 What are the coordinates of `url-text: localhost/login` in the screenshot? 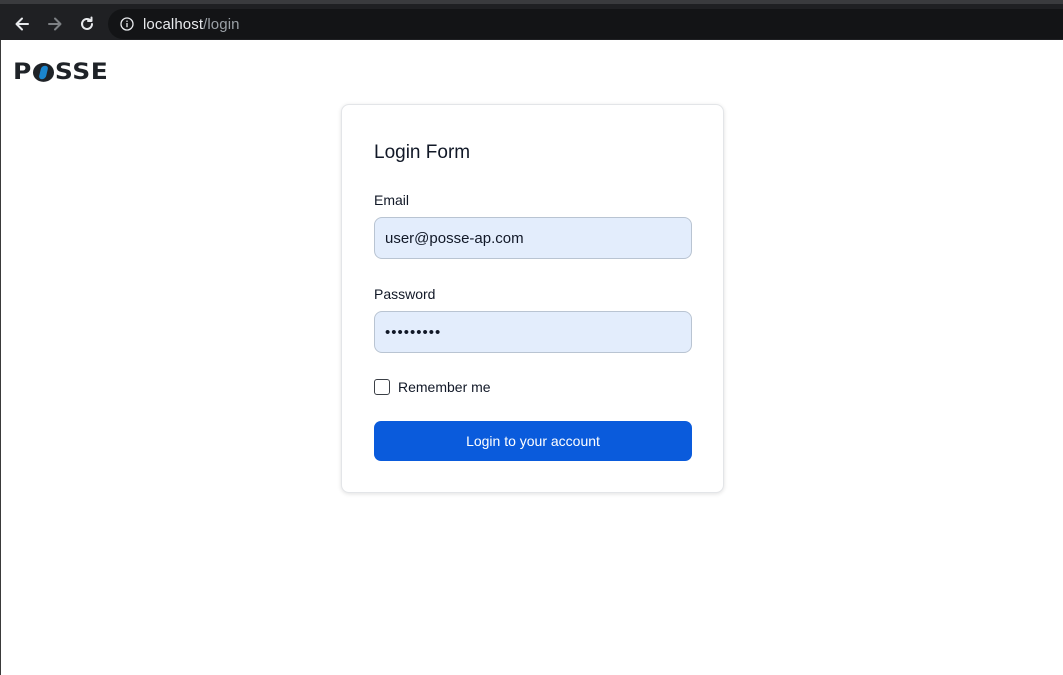 It's located at (191, 24).